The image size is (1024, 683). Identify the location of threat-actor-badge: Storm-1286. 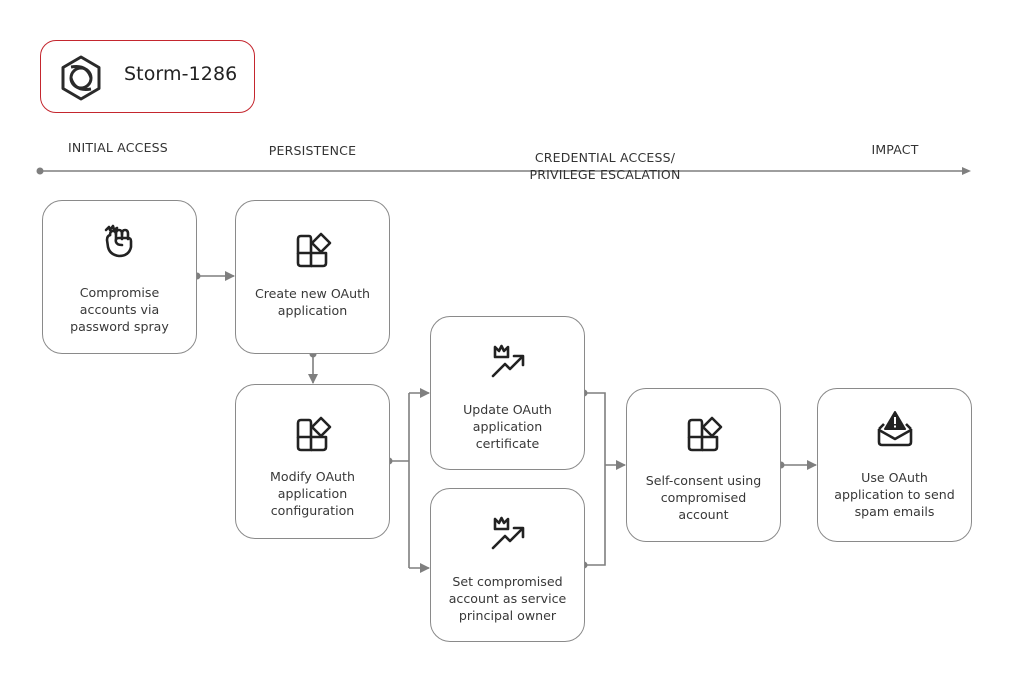
(147, 76).